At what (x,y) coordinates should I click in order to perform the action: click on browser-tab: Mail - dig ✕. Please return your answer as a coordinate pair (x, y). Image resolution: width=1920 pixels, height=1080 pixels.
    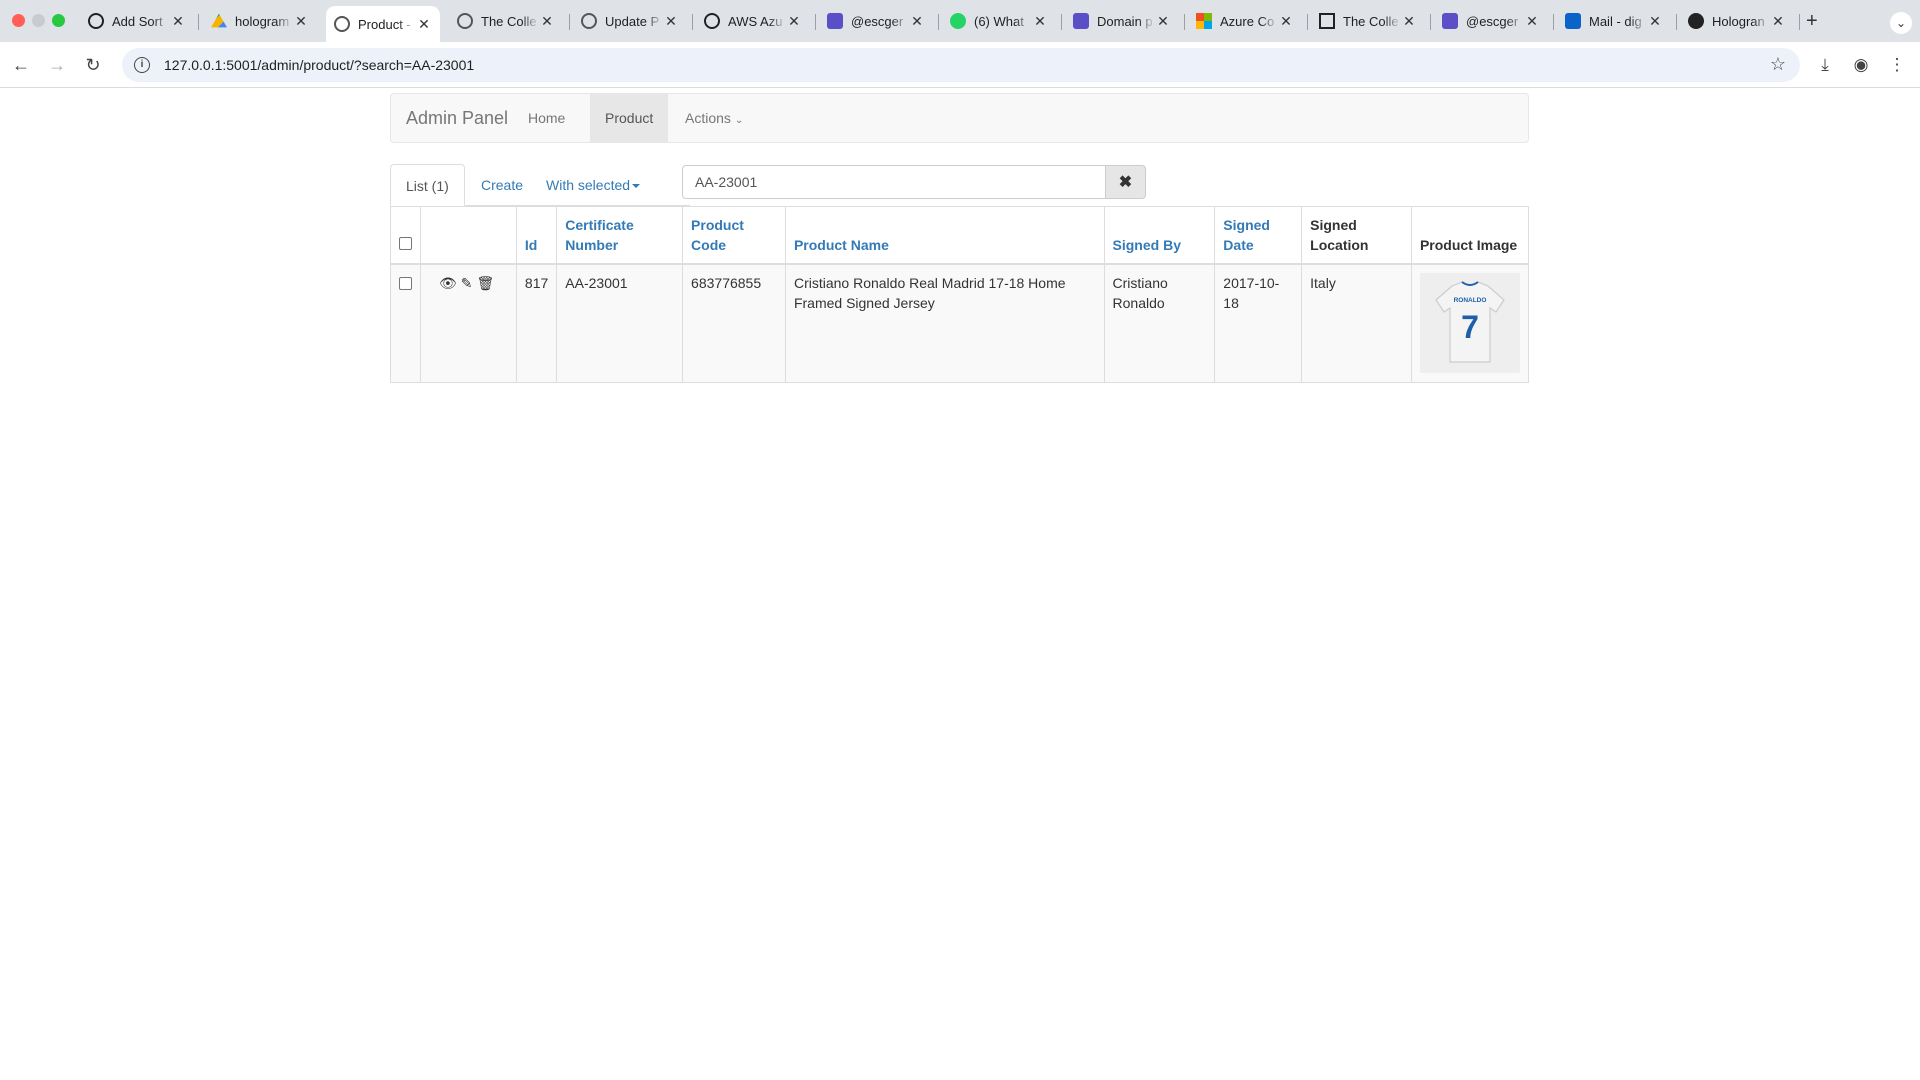
    Looking at the image, I should click on (1614, 21).